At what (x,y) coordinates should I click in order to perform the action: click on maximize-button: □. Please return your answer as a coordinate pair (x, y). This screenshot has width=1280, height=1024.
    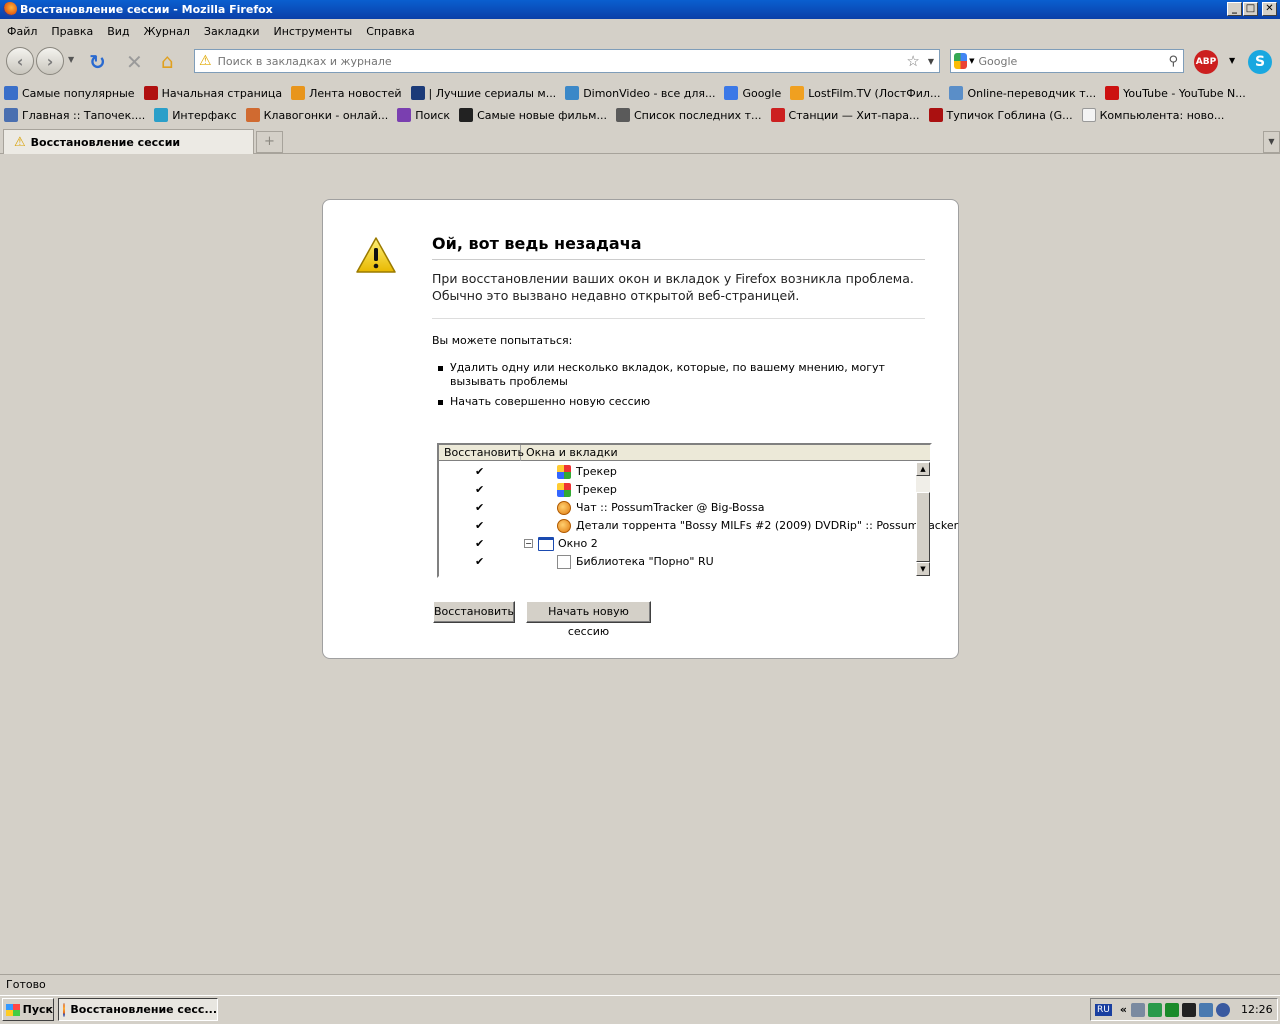
    Looking at the image, I should click on (1250, 9).